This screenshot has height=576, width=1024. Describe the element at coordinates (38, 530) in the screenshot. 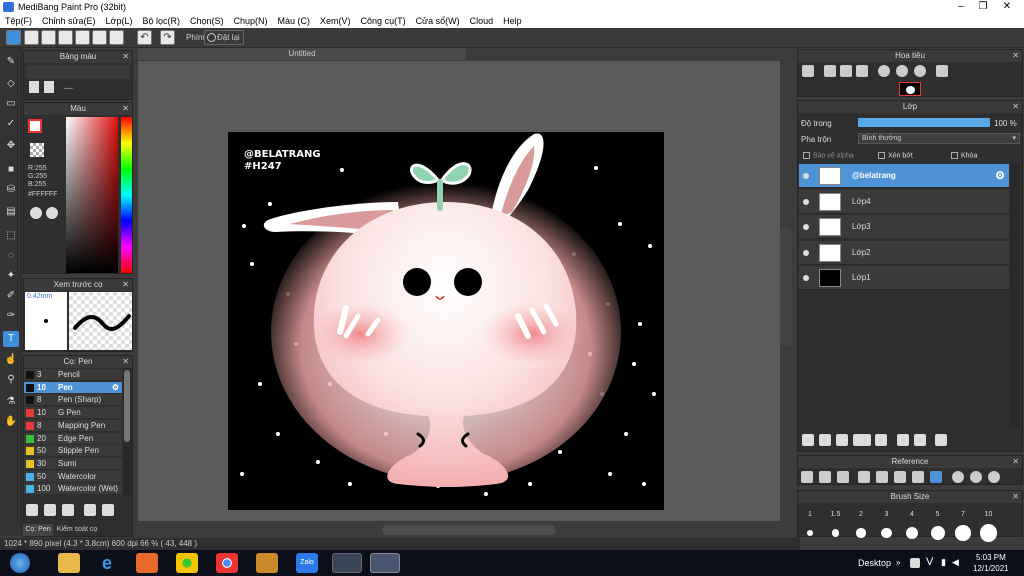

I see `tab-brush: Cọ: Pen` at that location.